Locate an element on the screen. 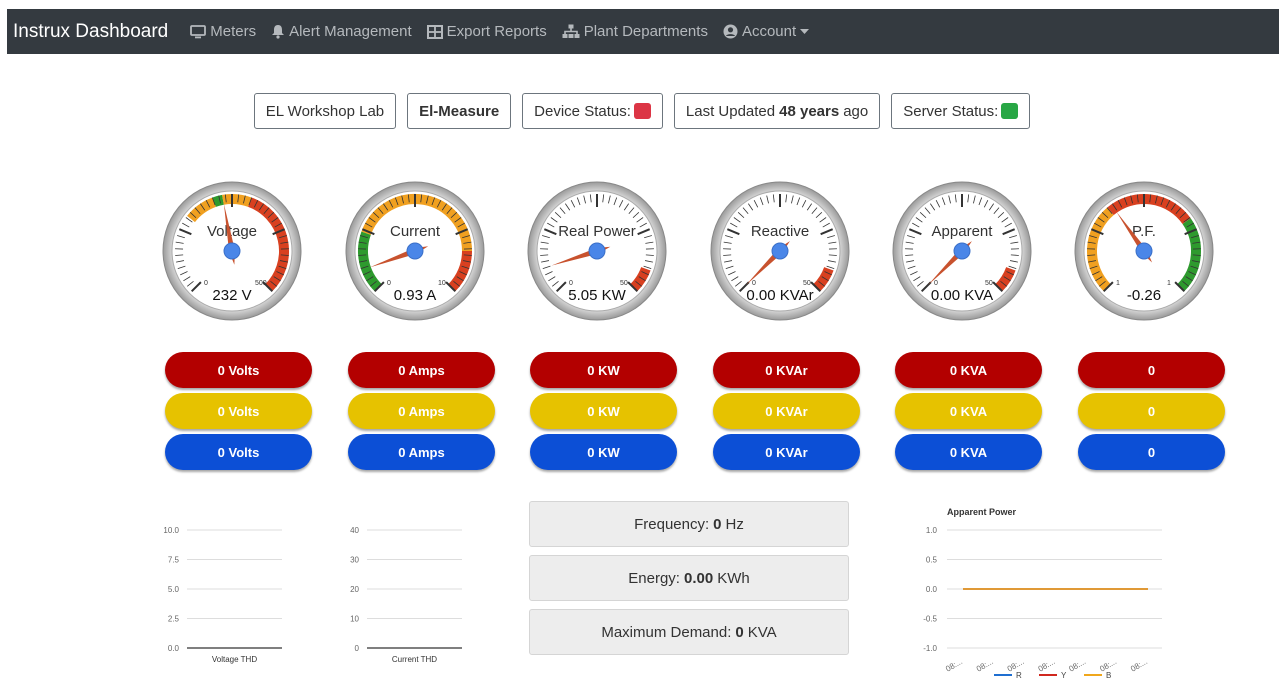 This screenshot has height=682, width=1284. lab-name-button: EL Workshop Lab is located at coordinates (325, 111).